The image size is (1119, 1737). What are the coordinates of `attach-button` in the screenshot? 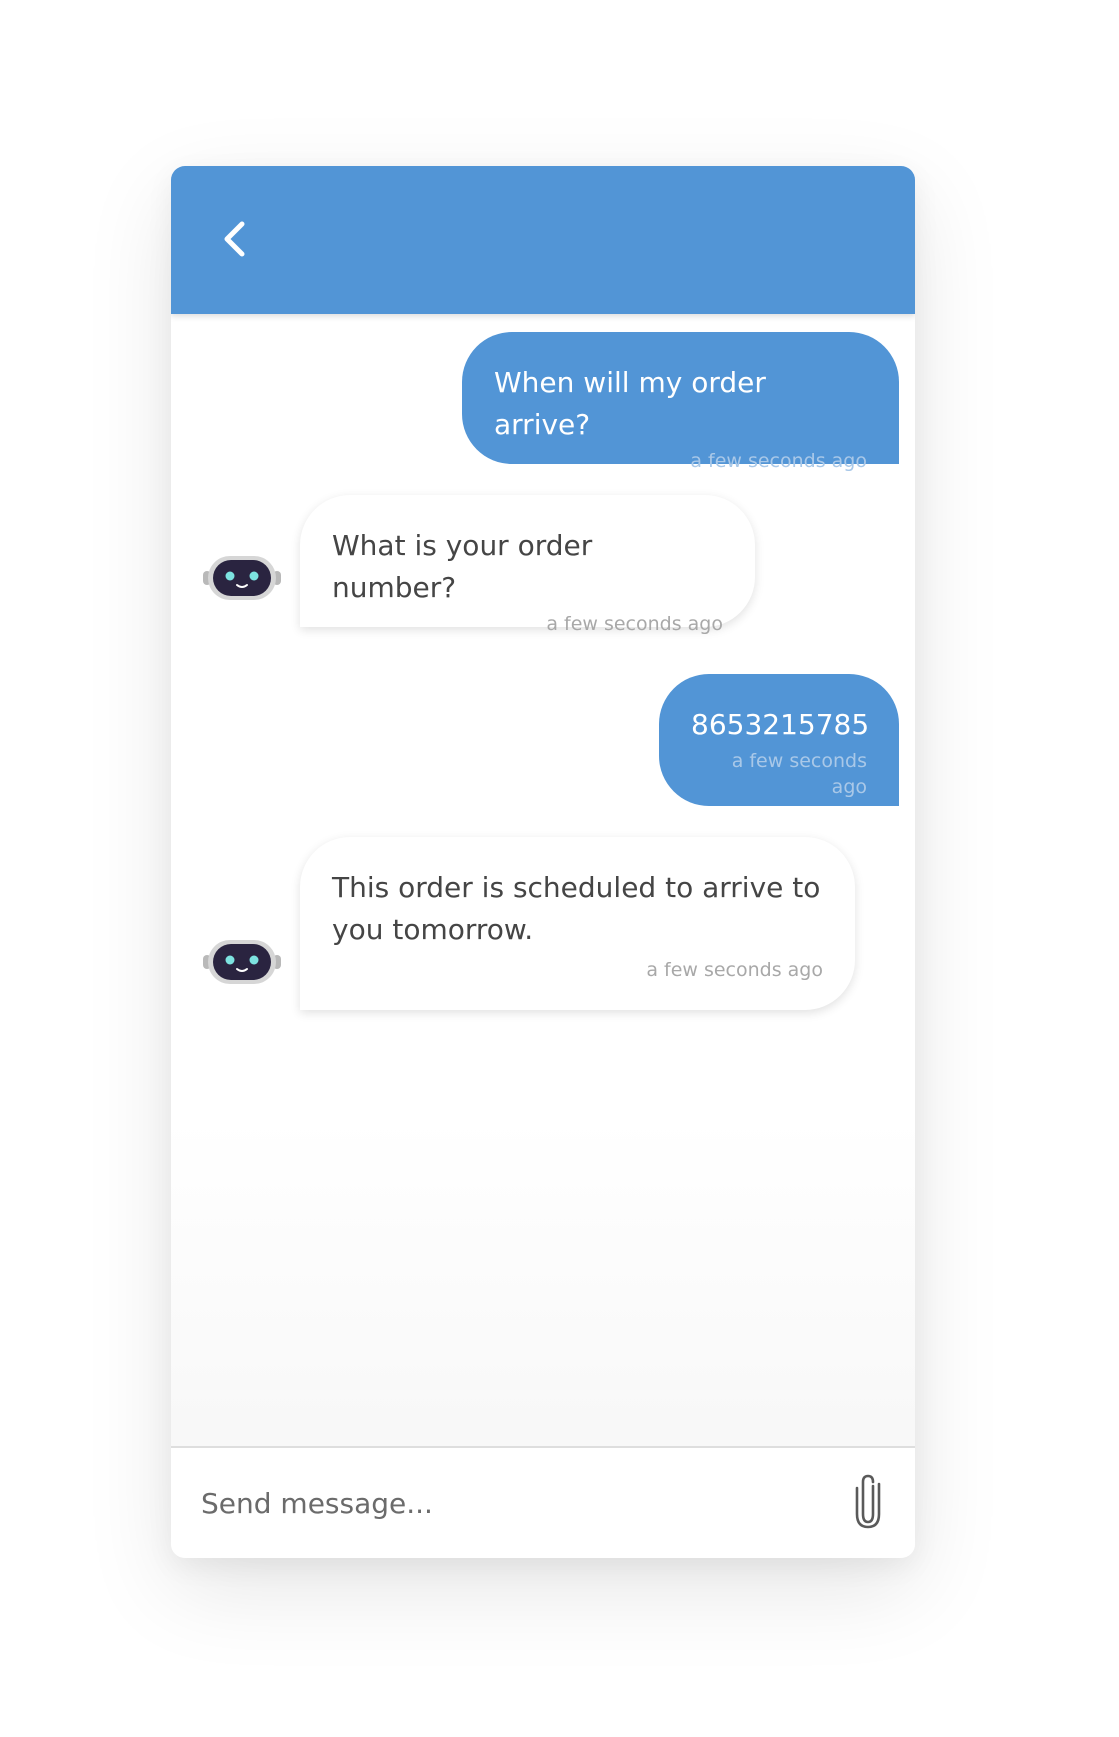 It's located at (868, 1501).